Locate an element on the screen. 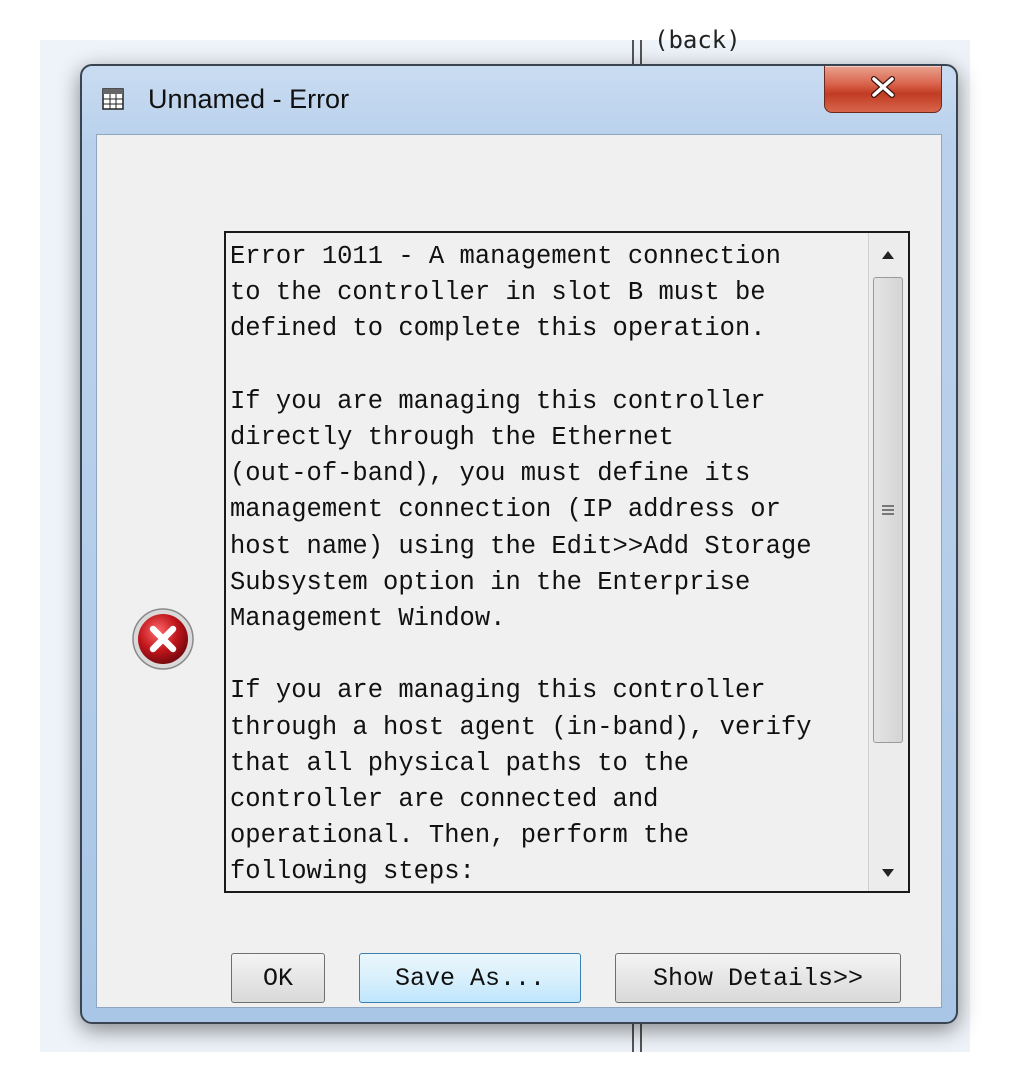  ok-button: OK is located at coordinates (278, 978).